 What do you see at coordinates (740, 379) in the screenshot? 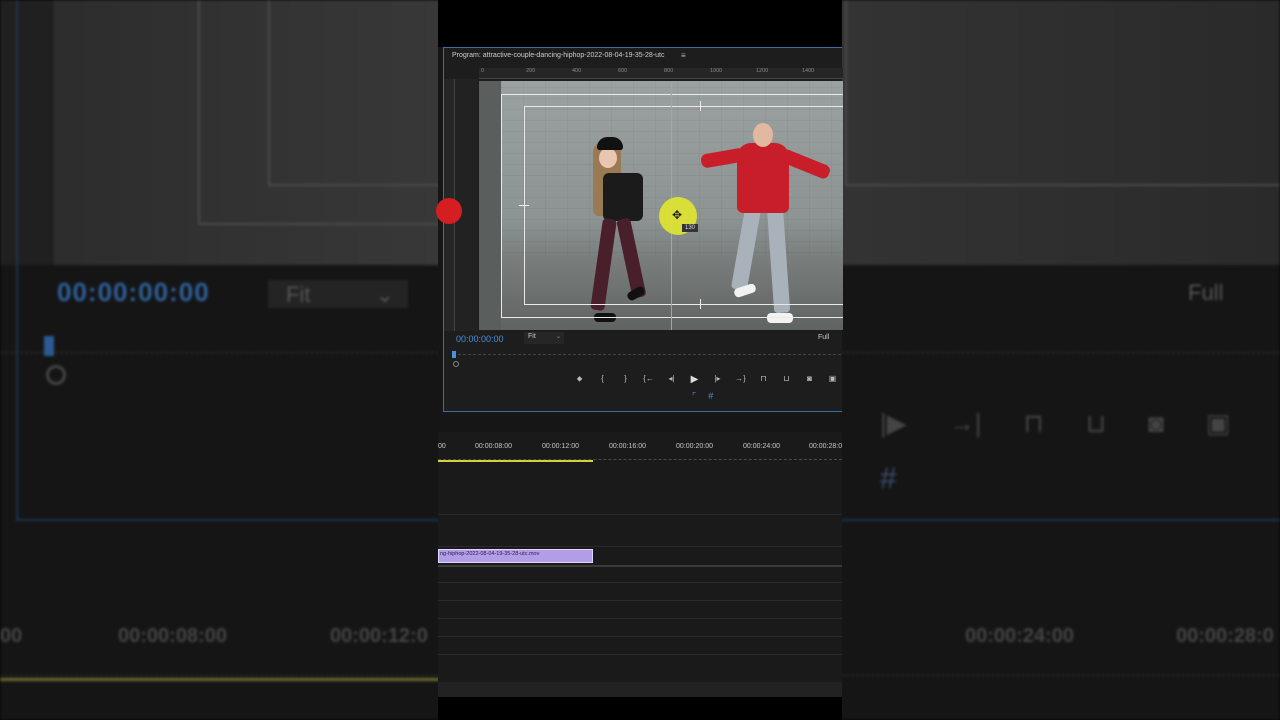
I see `go-to-out-icon: →}` at bounding box center [740, 379].